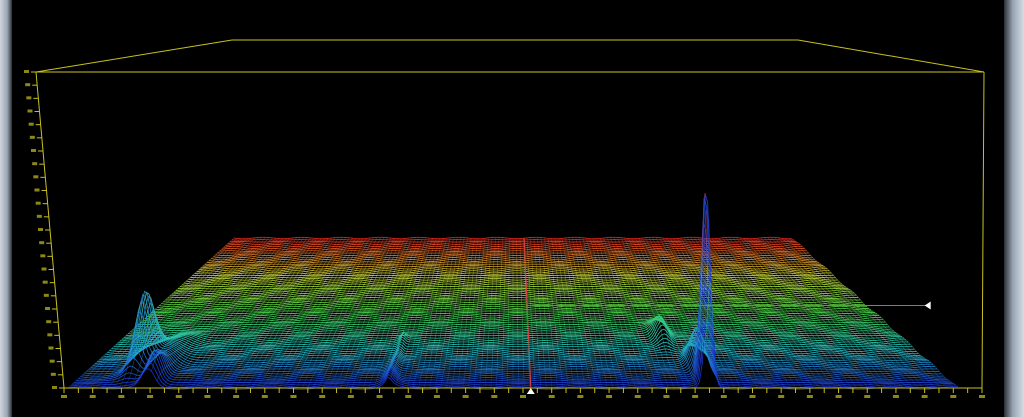 The height and width of the screenshot is (417, 1024). What do you see at coordinates (983, 230) in the screenshot?
I see `box-edge-right` at bounding box center [983, 230].